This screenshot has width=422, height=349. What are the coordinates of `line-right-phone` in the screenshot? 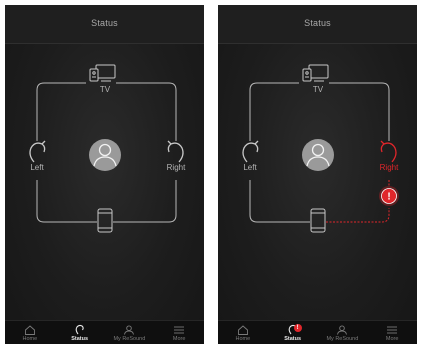 It's located at (145, 201).